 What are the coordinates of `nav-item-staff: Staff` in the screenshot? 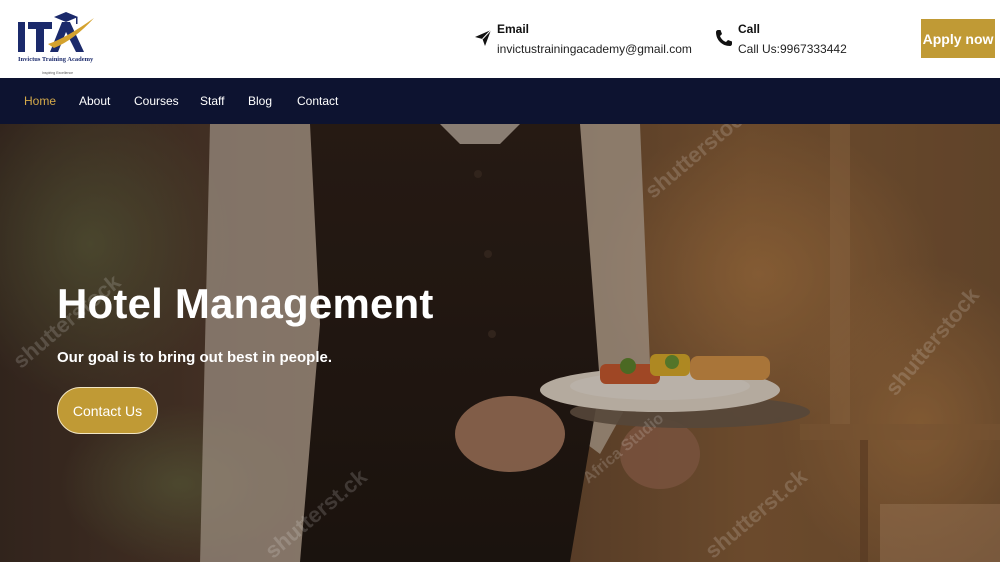 It's located at (212, 101).